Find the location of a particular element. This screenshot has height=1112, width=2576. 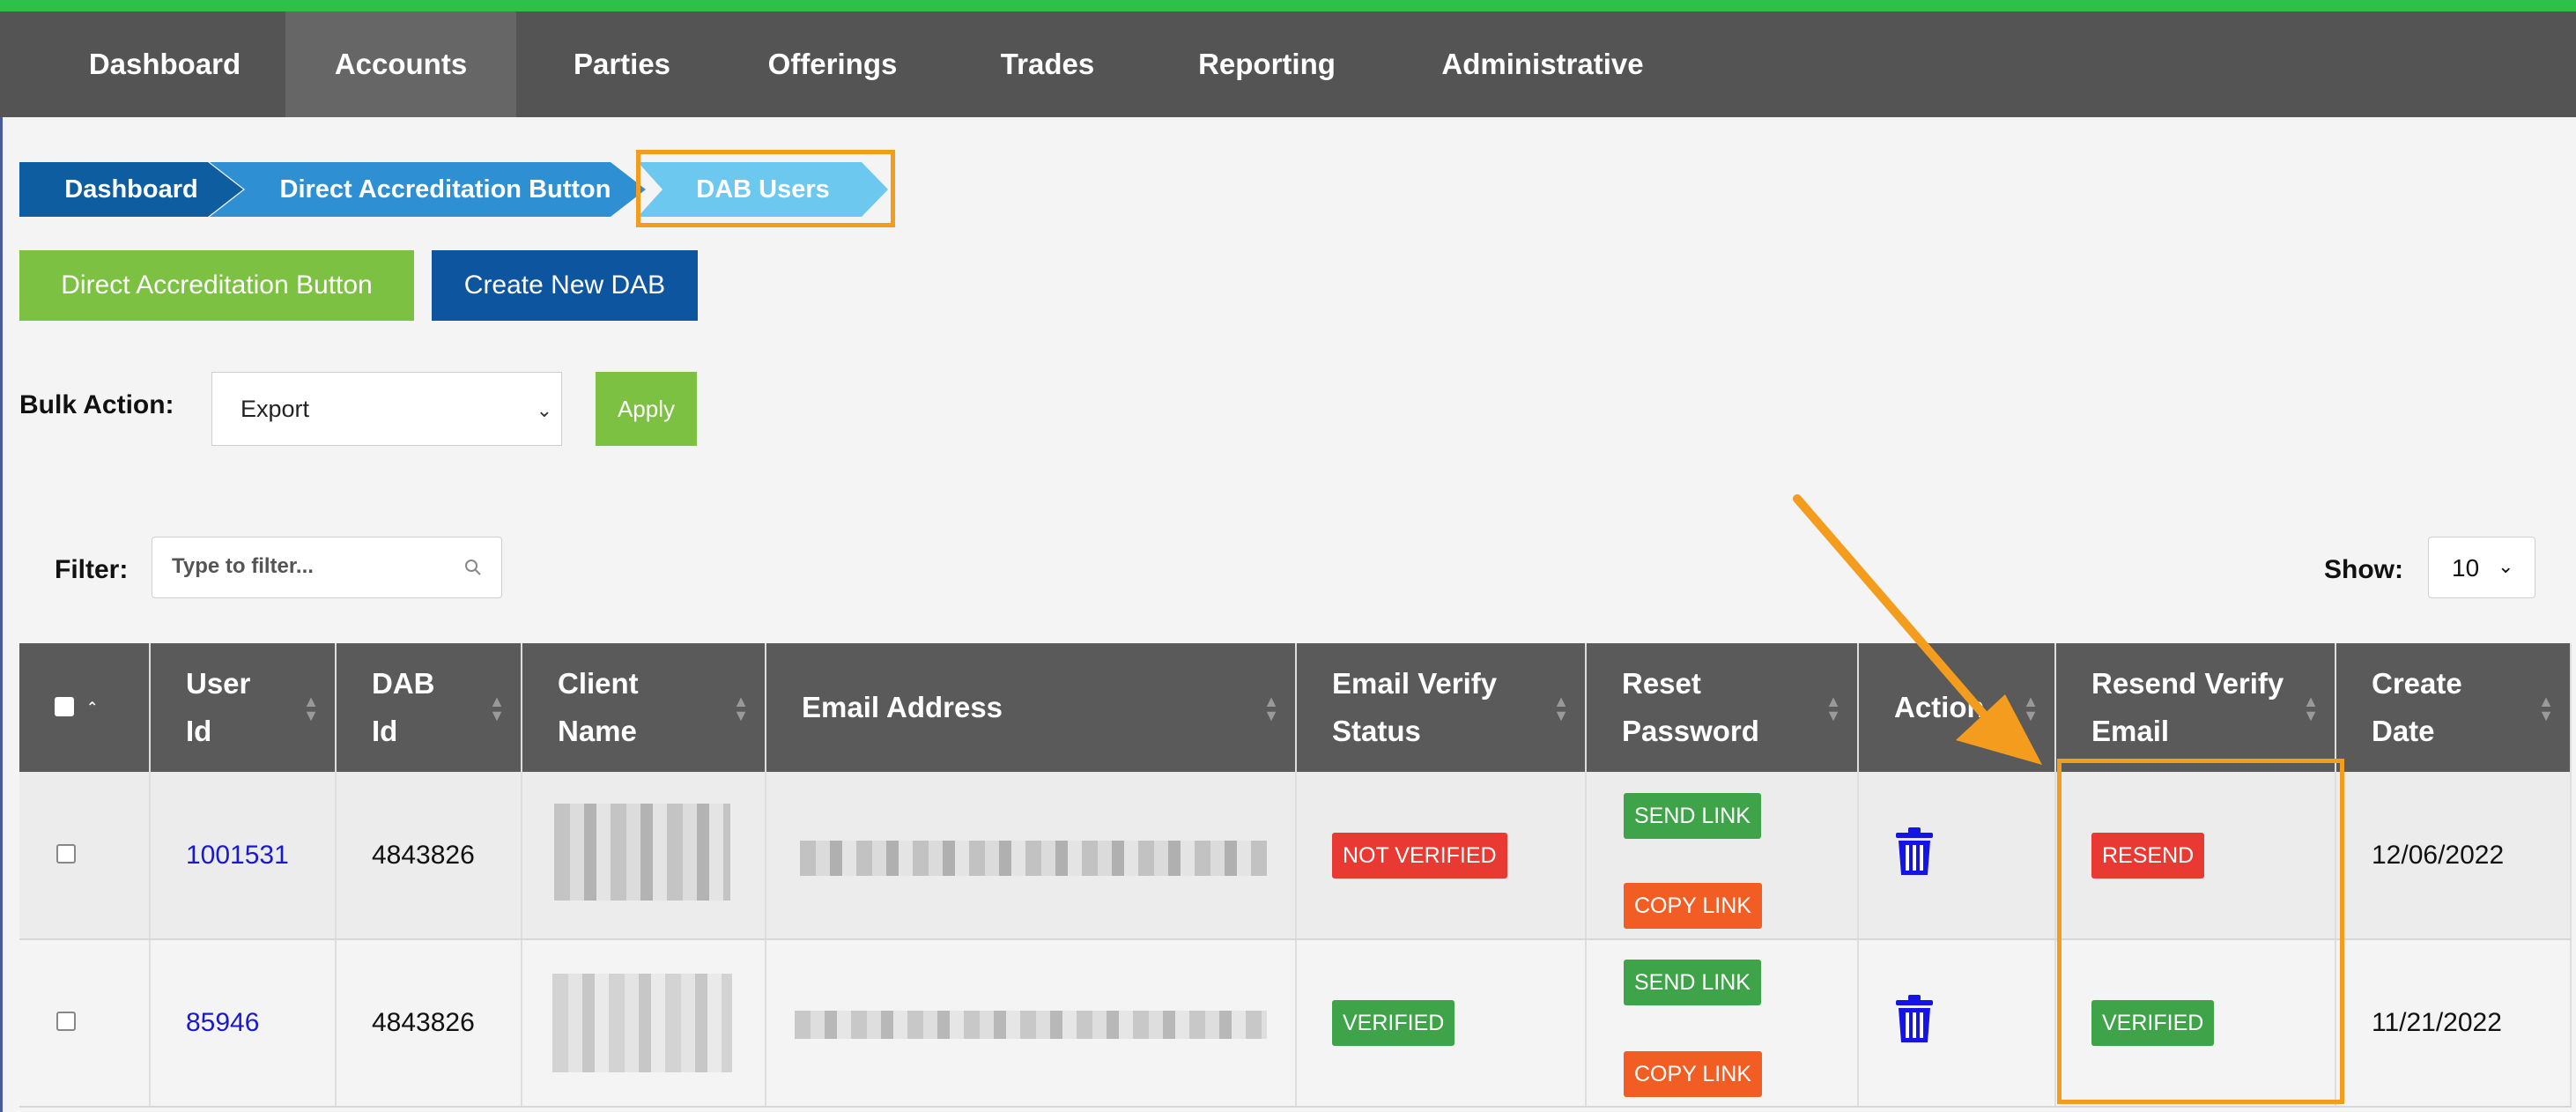

filter-field is located at coordinates (327, 567).